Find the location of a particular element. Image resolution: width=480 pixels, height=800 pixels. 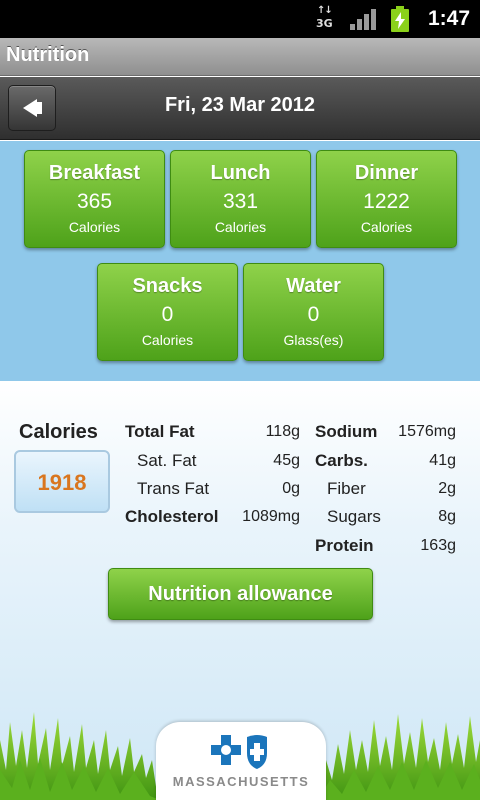

meal-name: Lunch is located at coordinates (240, 173).